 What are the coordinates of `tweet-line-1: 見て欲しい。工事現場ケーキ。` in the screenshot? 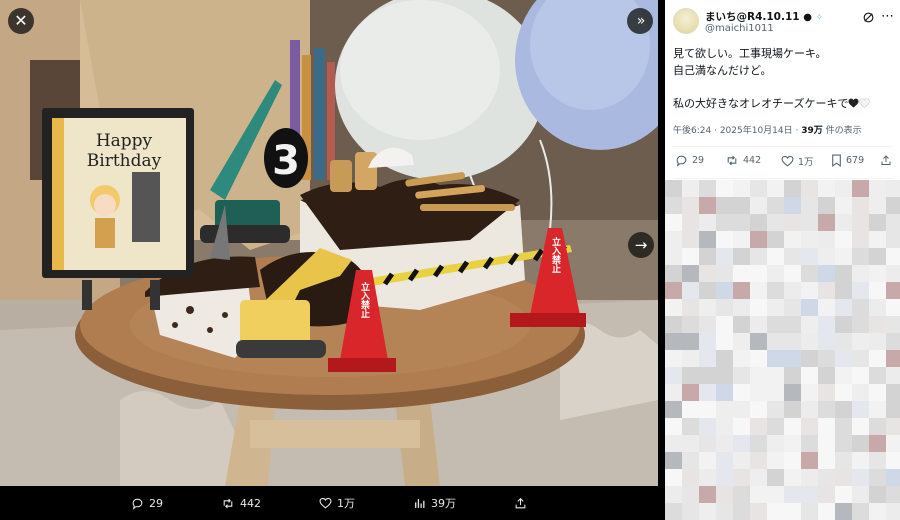 It's located at (750, 53).